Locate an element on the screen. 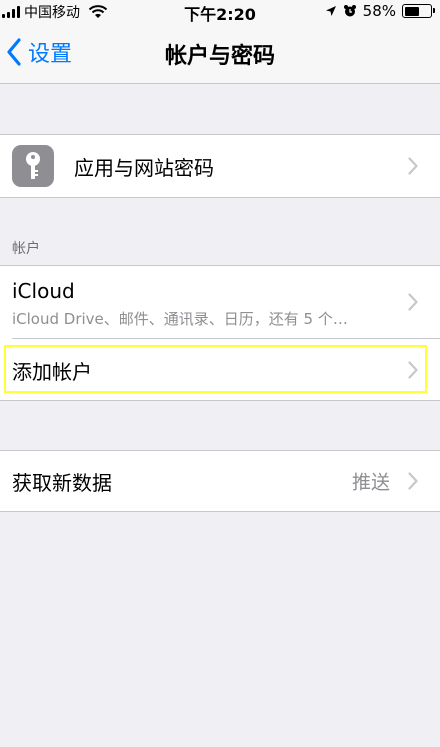 The height and width of the screenshot is (747, 440). passwords-row: 应用与网站密码 is located at coordinates (220, 166).